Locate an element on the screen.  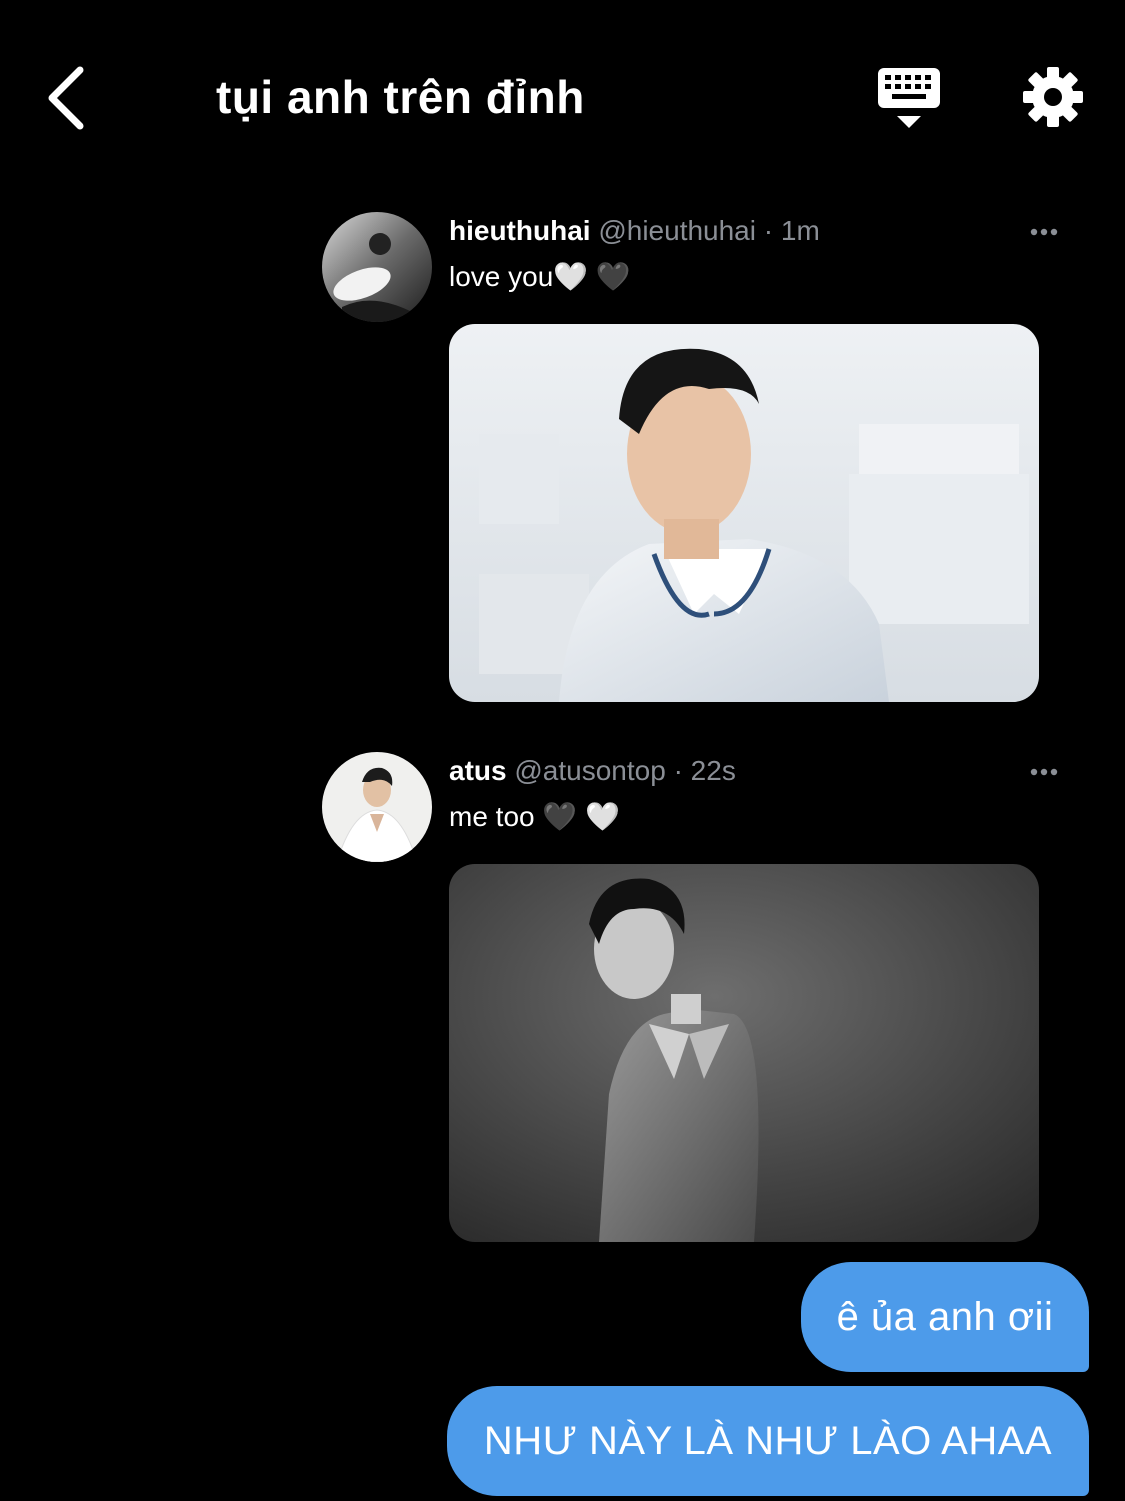
author-handle: @atusontop is located at coordinates (590, 770).